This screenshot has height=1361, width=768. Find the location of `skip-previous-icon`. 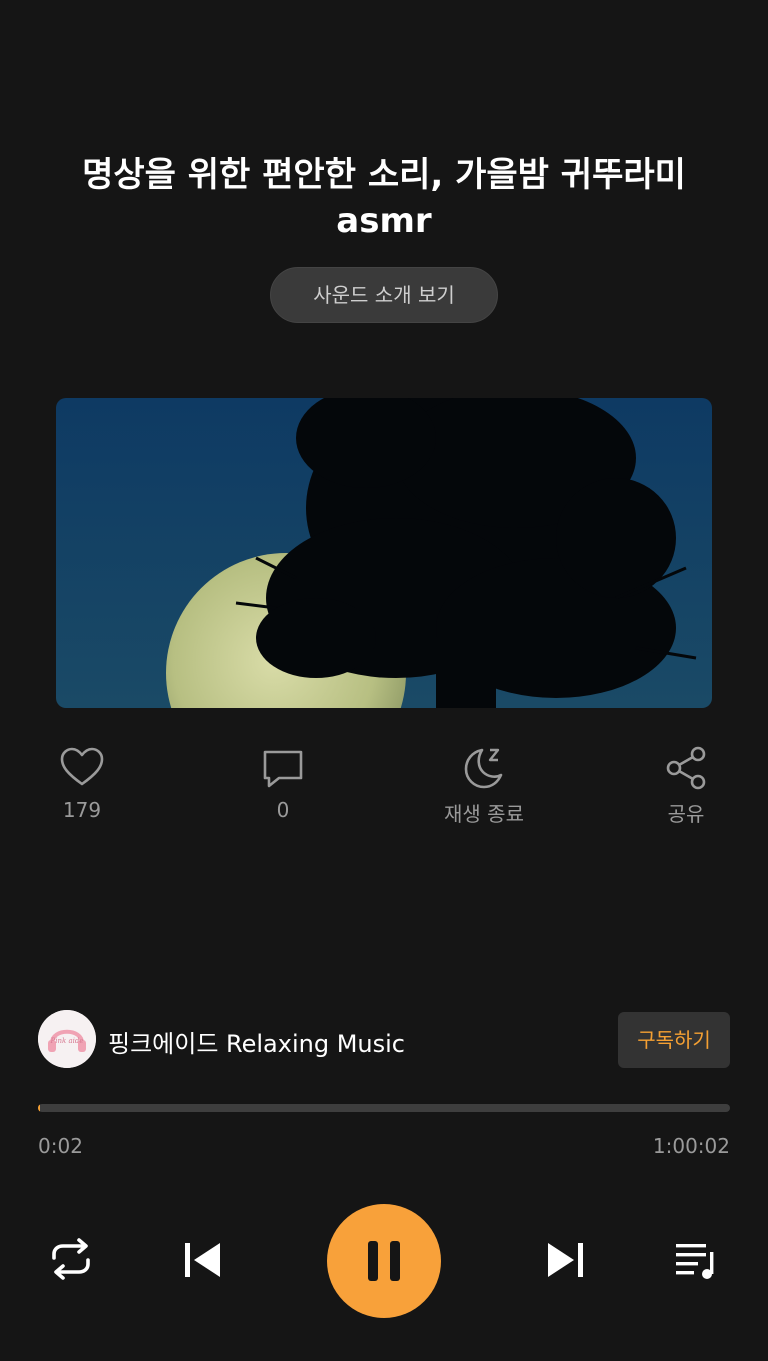

skip-previous-icon is located at coordinates (202, 1260).